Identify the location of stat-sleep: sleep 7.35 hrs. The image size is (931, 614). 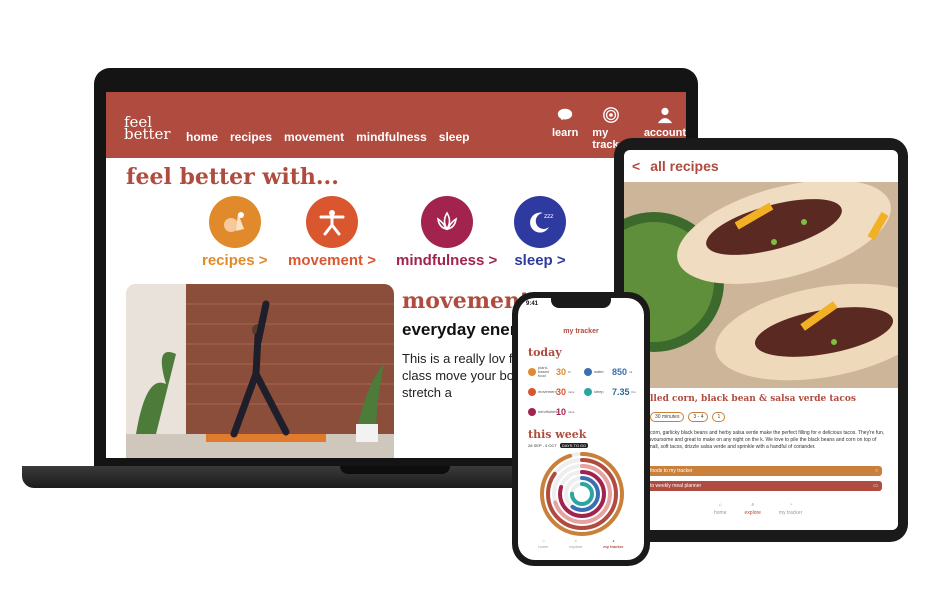
(610, 392).